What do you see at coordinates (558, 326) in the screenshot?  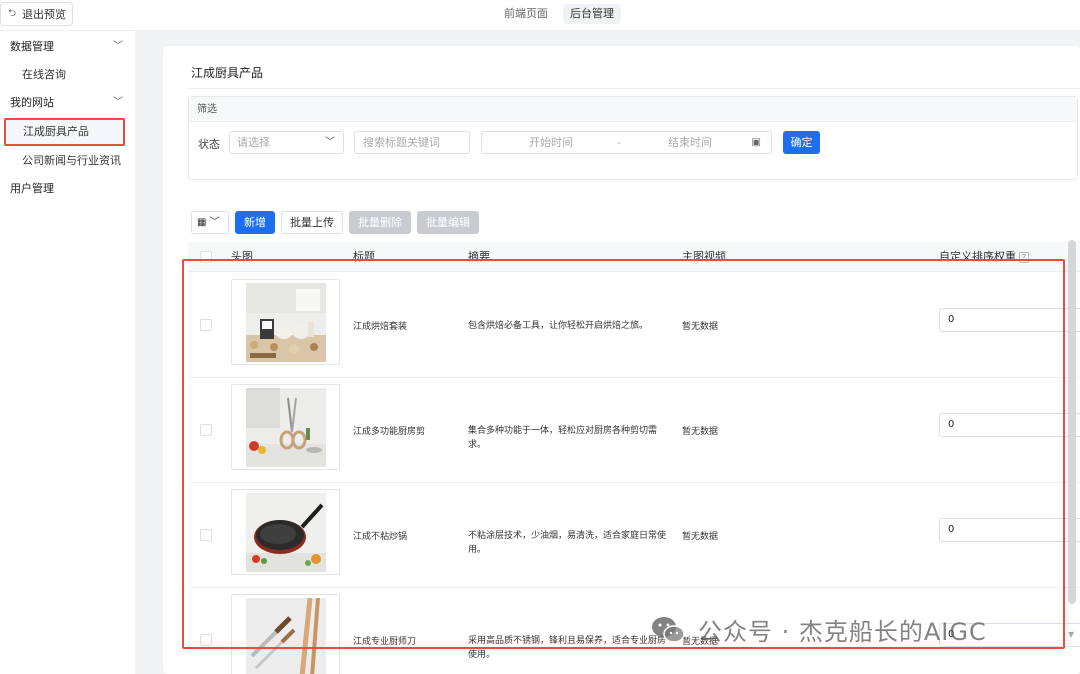 I see `product-summary: 包含烘焙必备工具，让你轻松开启烘焙之旅。` at bounding box center [558, 326].